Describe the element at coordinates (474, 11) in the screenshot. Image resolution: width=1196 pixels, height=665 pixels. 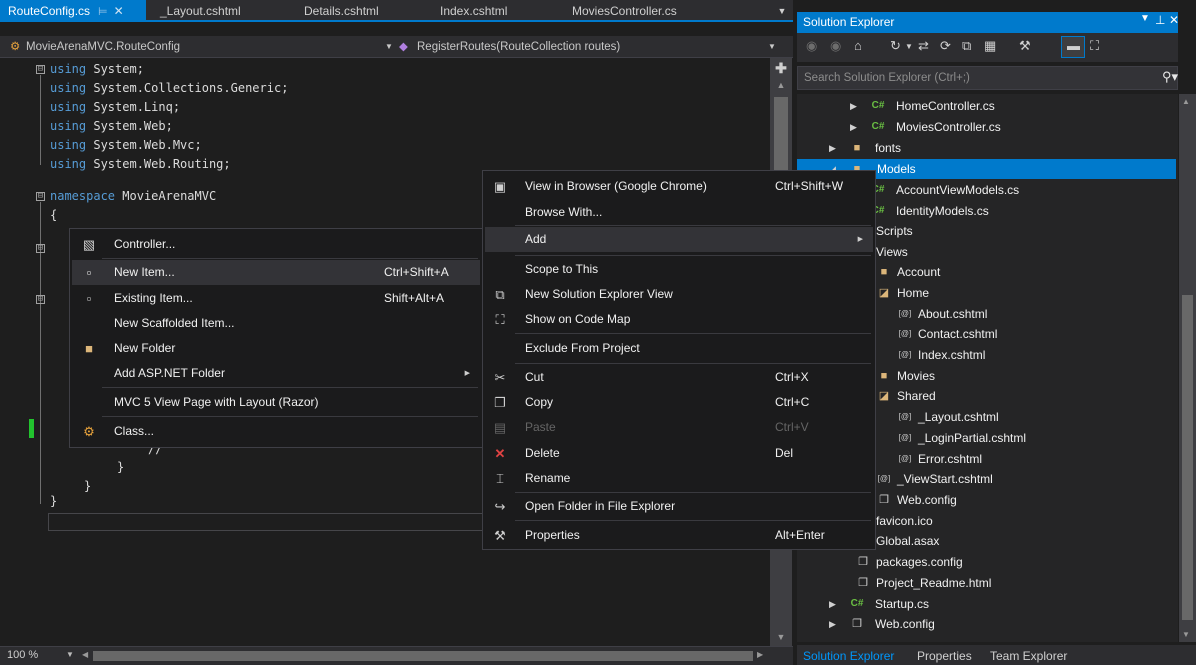
I see `tab-label: Index.cshtml` at that location.